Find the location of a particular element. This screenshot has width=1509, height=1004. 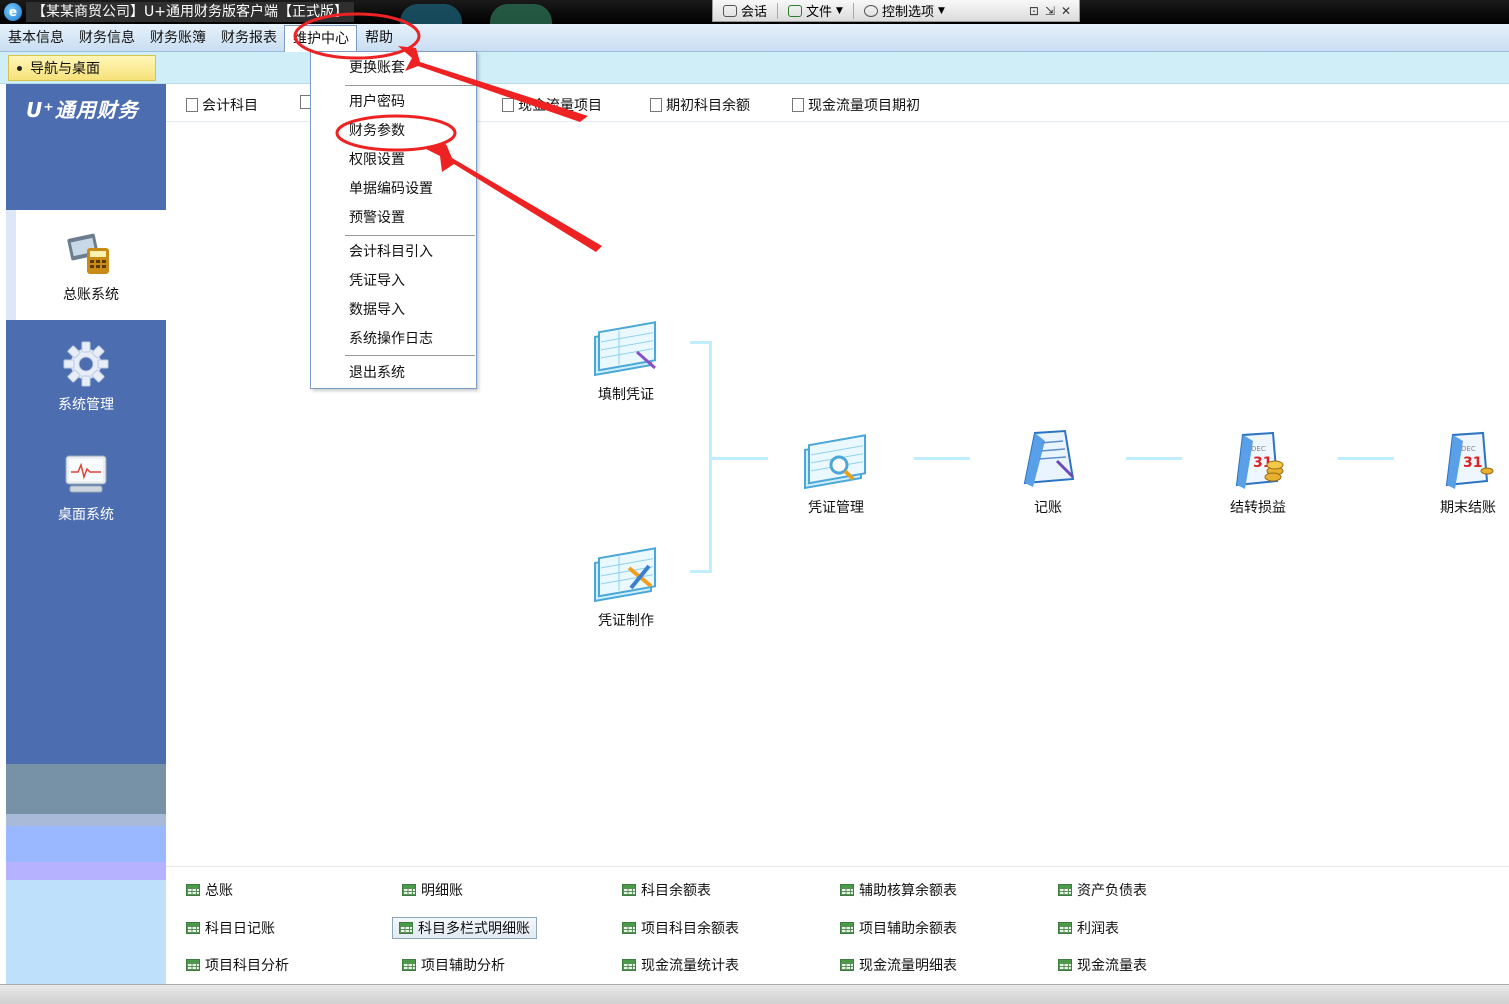

sidebar-item-system-management: 系统管理 is located at coordinates (86, 375).